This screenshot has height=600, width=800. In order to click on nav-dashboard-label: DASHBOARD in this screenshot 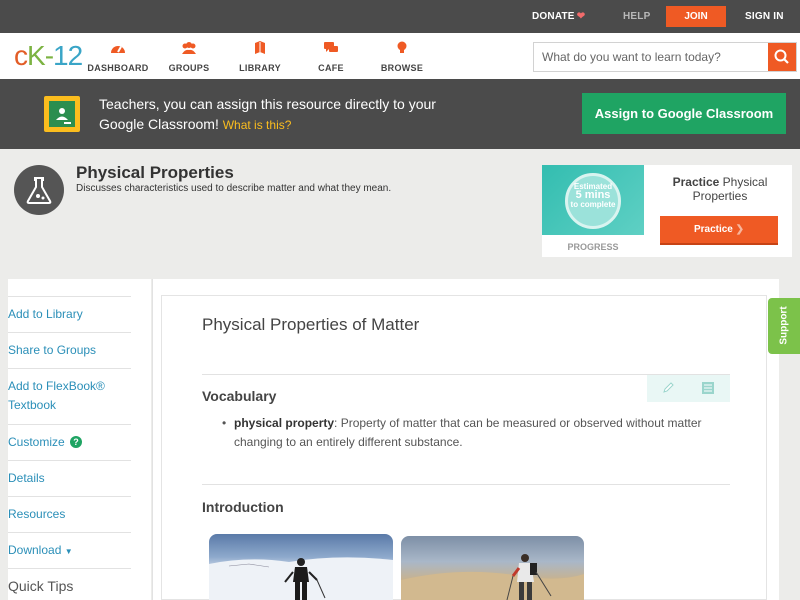, I will do `click(118, 68)`.